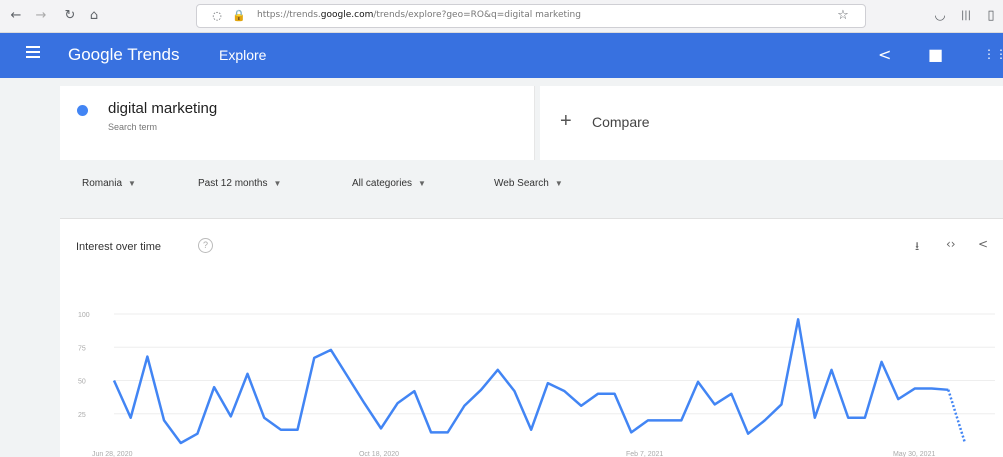  What do you see at coordinates (33, 53) in the screenshot?
I see `menu-icon` at bounding box center [33, 53].